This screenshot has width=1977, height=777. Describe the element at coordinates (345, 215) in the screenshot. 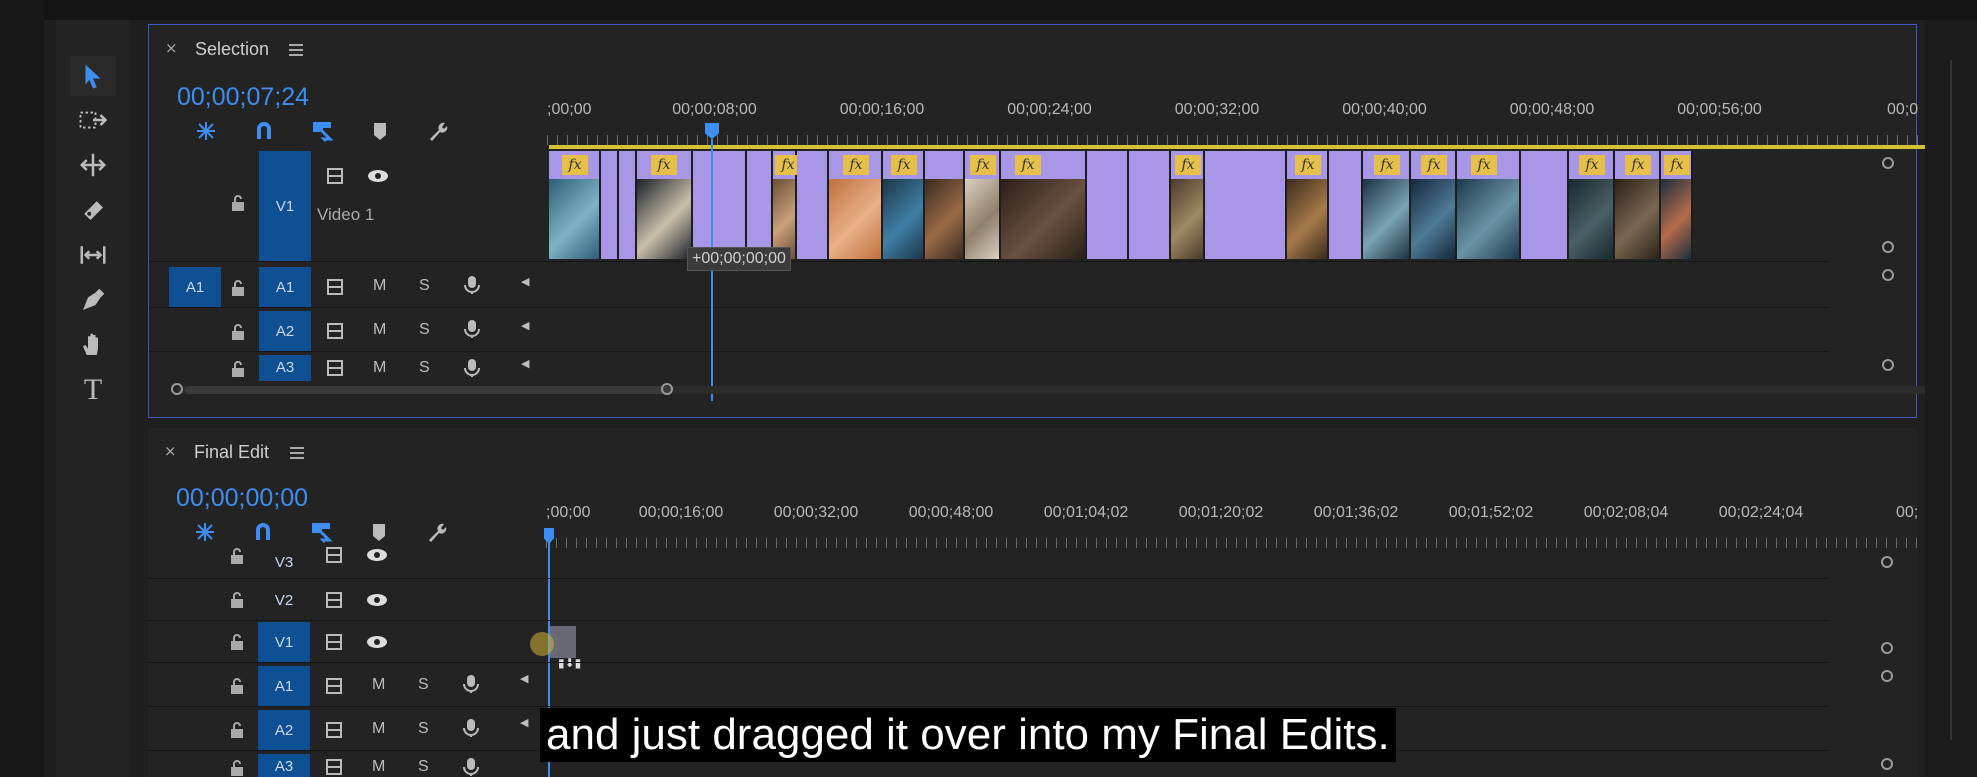

I see `track-name: Video 1` at that location.